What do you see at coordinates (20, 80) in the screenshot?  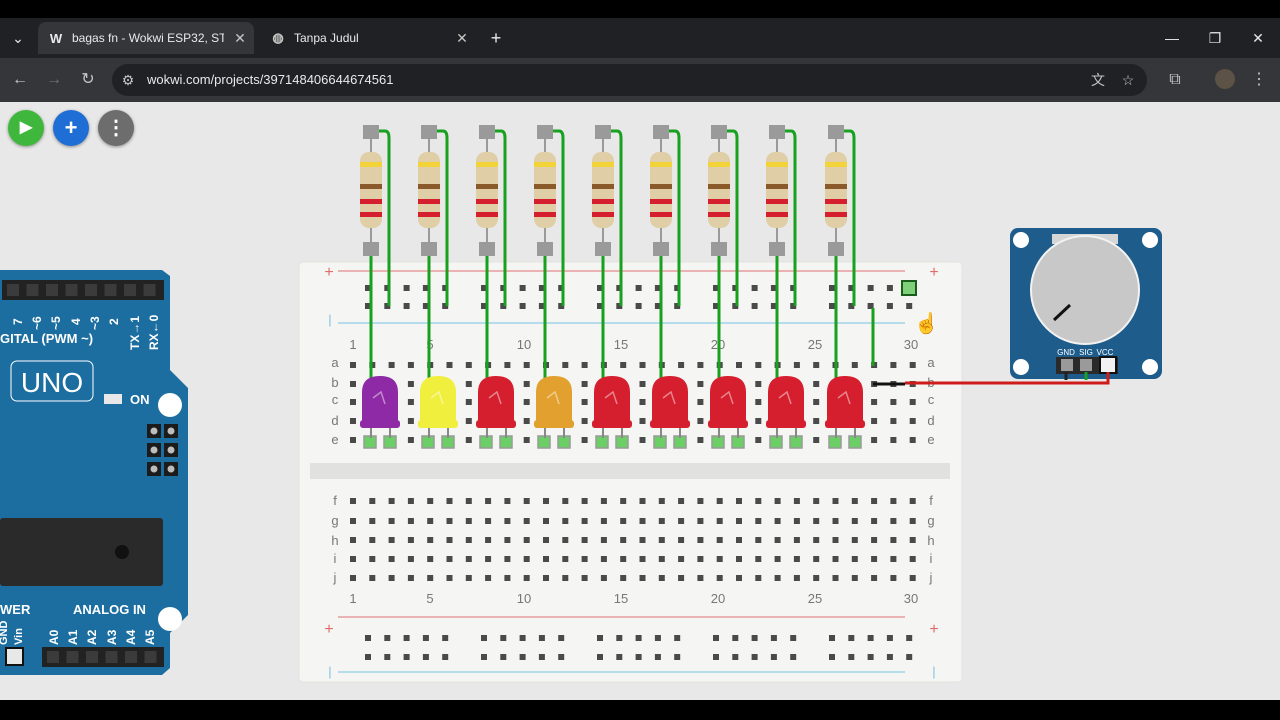 I see `back-icon: ←` at bounding box center [20, 80].